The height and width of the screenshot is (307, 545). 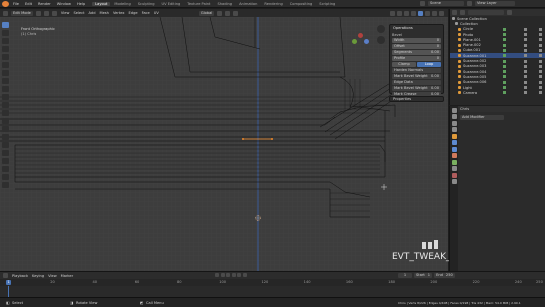 What do you see at coordinates (416, 40) in the screenshot?
I see `bevel-width-field: Width 0` at bounding box center [416, 40].